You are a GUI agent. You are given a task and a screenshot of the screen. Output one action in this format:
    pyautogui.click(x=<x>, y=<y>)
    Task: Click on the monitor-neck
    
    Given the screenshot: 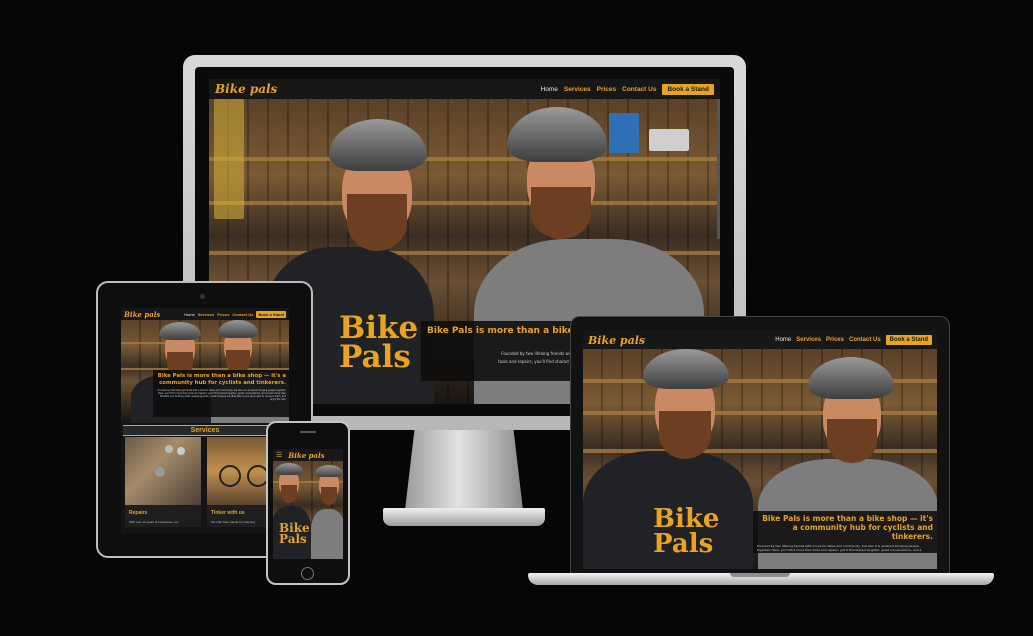 What is the action you would take?
    pyautogui.click(x=464, y=470)
    